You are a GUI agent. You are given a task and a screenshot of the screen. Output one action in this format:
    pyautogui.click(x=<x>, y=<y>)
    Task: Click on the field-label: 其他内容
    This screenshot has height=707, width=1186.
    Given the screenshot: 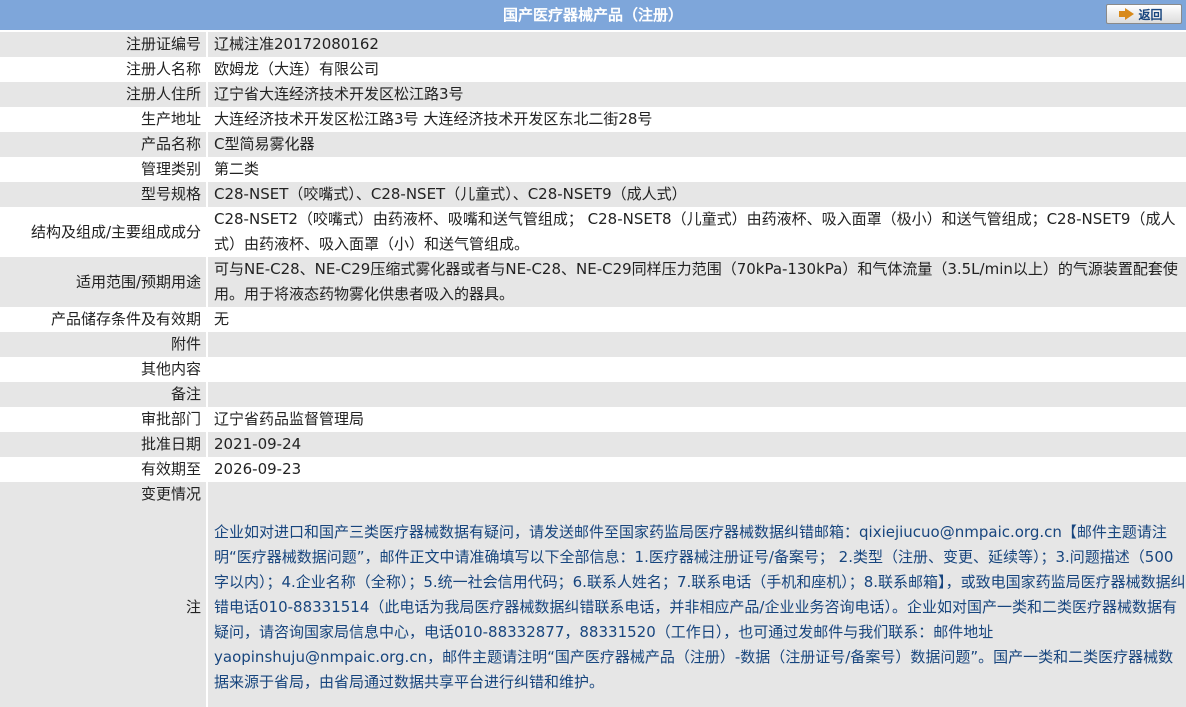 What is the action you would take?
    pyautogui.click(x=103, y=369)
    